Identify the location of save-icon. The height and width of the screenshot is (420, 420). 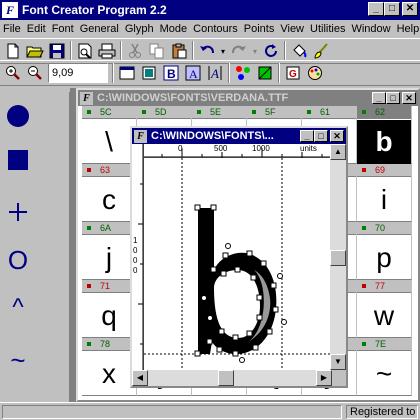
(57, 51).